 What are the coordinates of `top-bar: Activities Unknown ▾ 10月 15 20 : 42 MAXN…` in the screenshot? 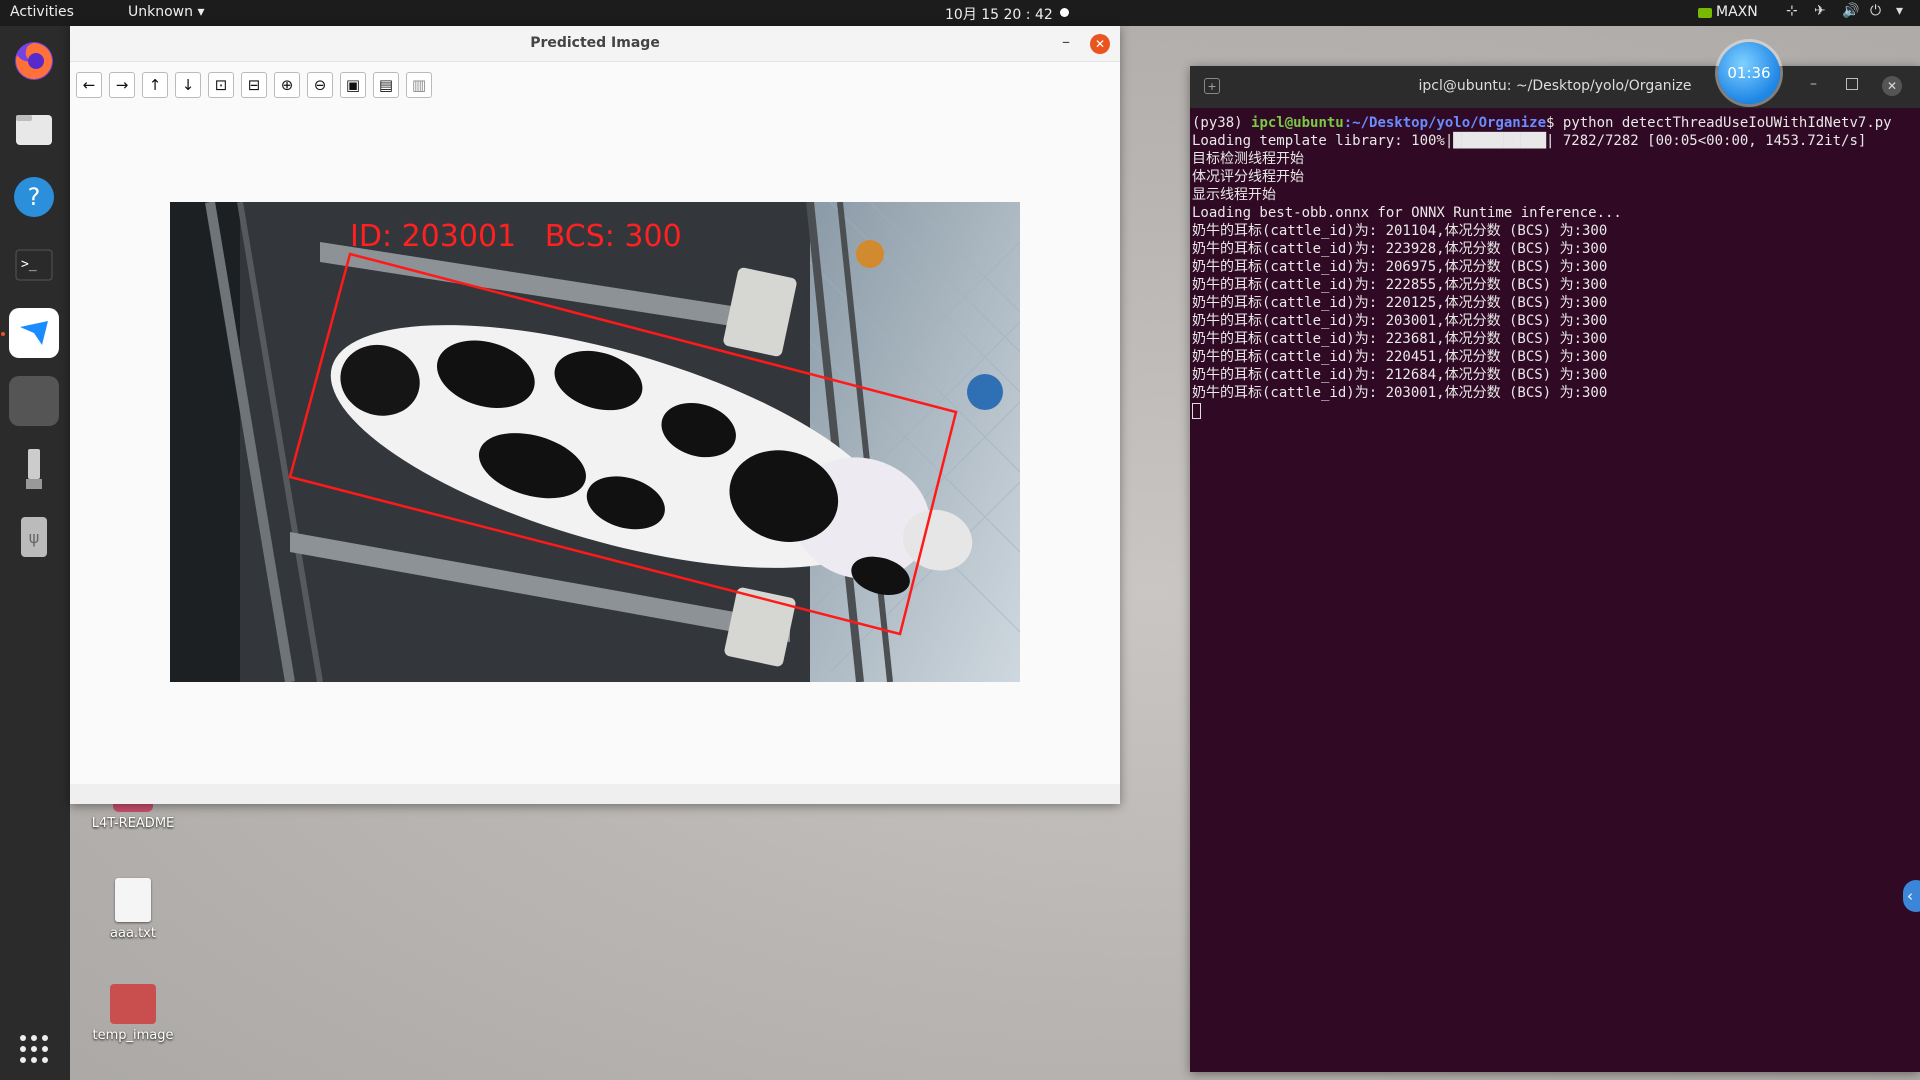 It's located at (960, 13).